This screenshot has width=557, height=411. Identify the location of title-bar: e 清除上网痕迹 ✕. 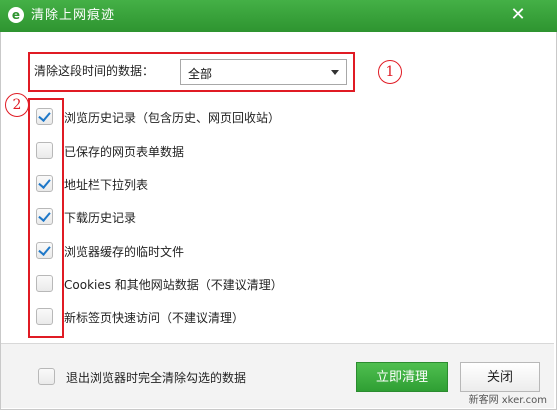
(278, 16).